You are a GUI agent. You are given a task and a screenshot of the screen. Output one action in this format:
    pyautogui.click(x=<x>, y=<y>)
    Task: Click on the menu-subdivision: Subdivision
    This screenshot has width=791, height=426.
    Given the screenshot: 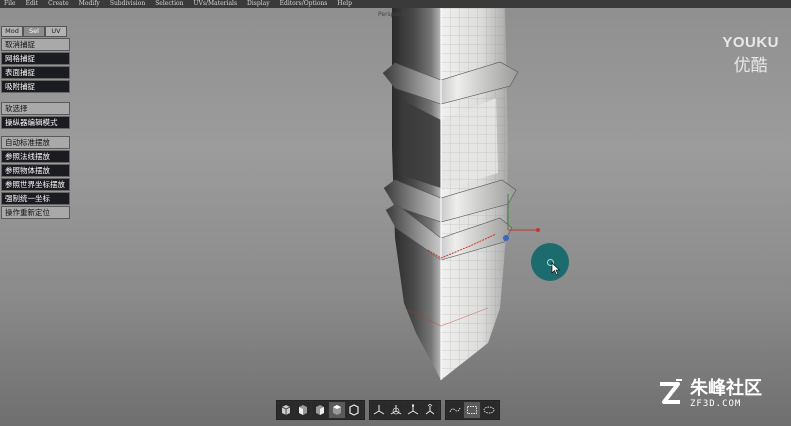 What is the action you would take?
    pyautogui.click(x=128, y=4)
    